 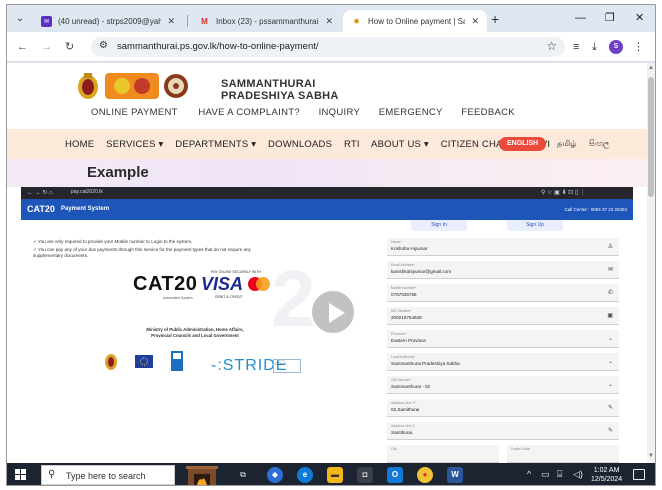 What do you see at coordinates (559, 474) in the screenshot?
I see `network-icon: ⌸` at bounding box center [559, 474].